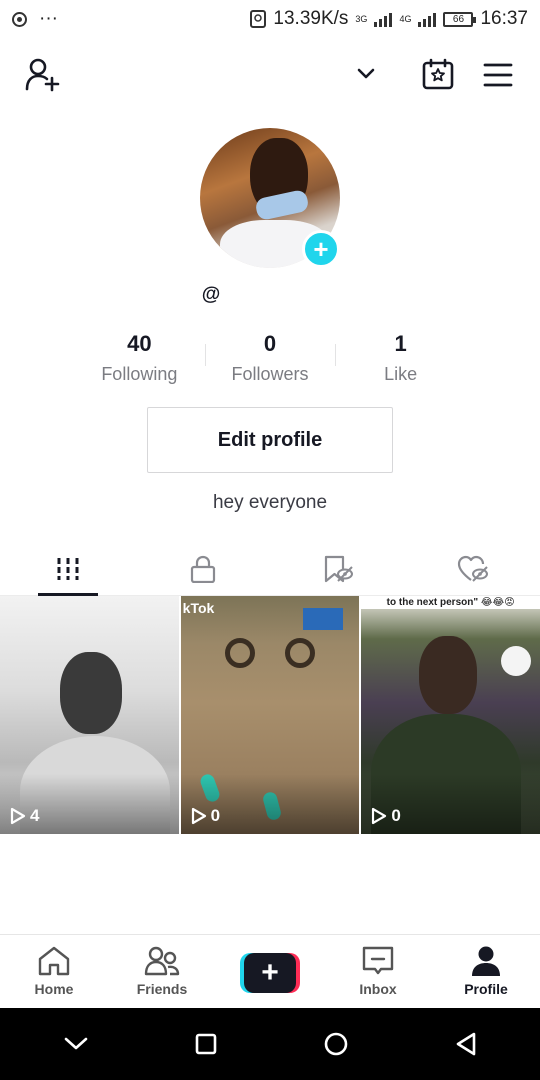  Describe the element at coordinates (54, 961) in the screenshot. I see `home-icon` at that location.